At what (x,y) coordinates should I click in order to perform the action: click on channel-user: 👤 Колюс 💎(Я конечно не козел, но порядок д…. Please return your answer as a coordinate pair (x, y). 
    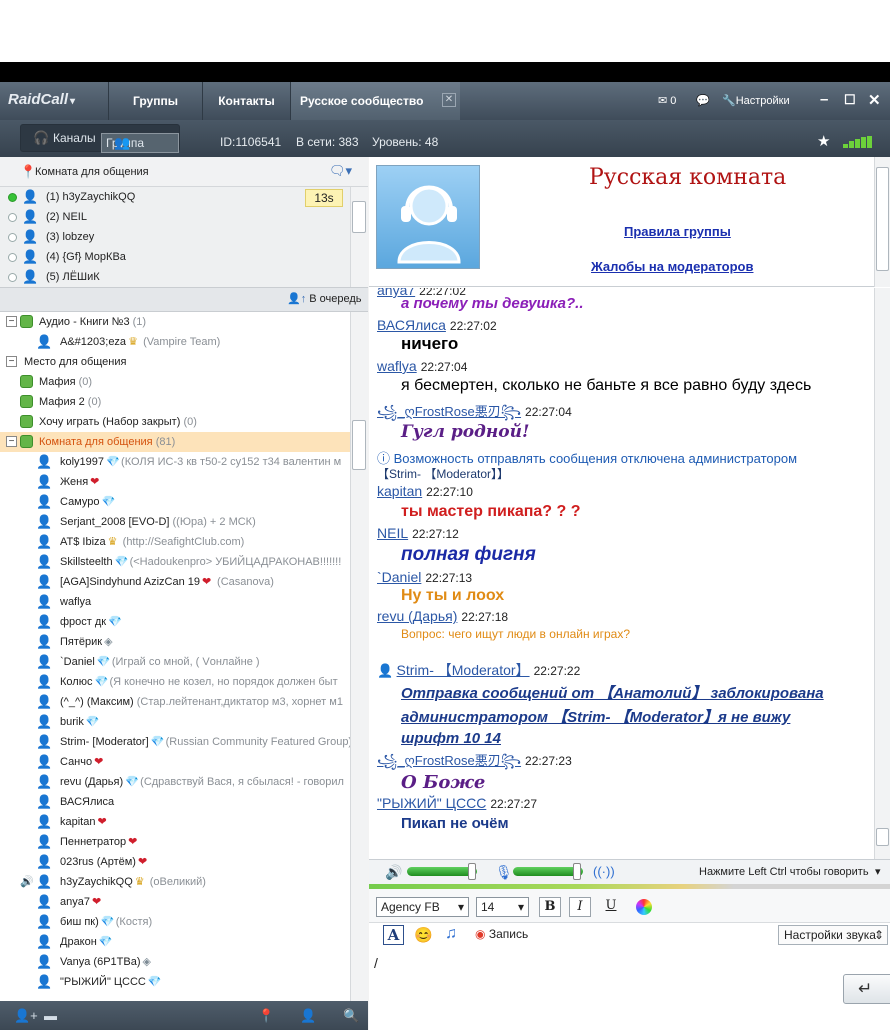
    Looking at the image, I should click on (175, 682).